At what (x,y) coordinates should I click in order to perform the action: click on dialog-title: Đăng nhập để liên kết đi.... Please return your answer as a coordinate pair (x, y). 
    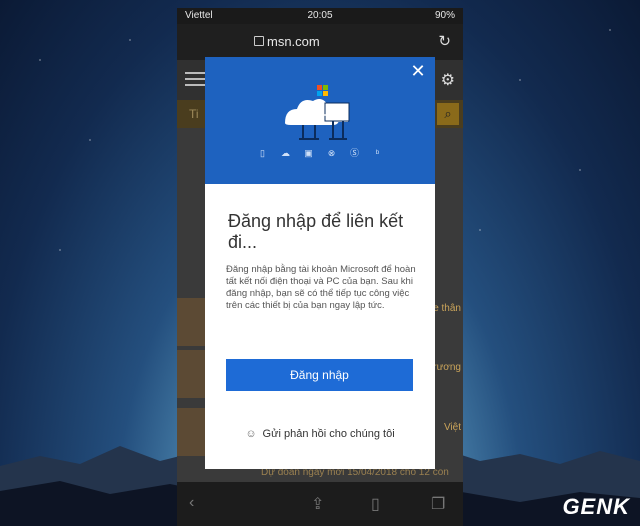
    Looking at the image, I should click on (316, 231).